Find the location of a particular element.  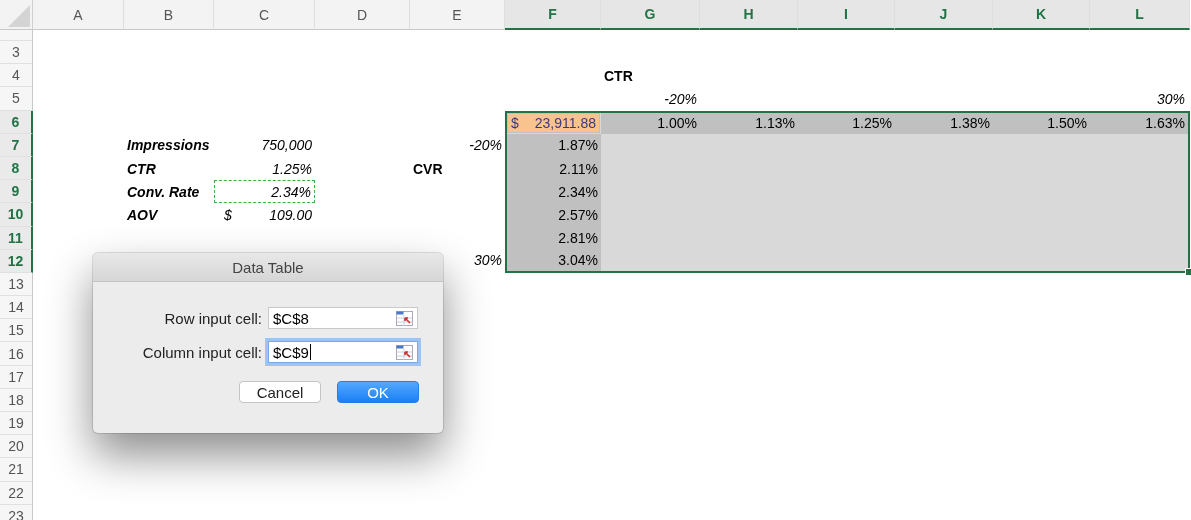

sheet-cell: 1.63% is located at coordinates (1139, 123).